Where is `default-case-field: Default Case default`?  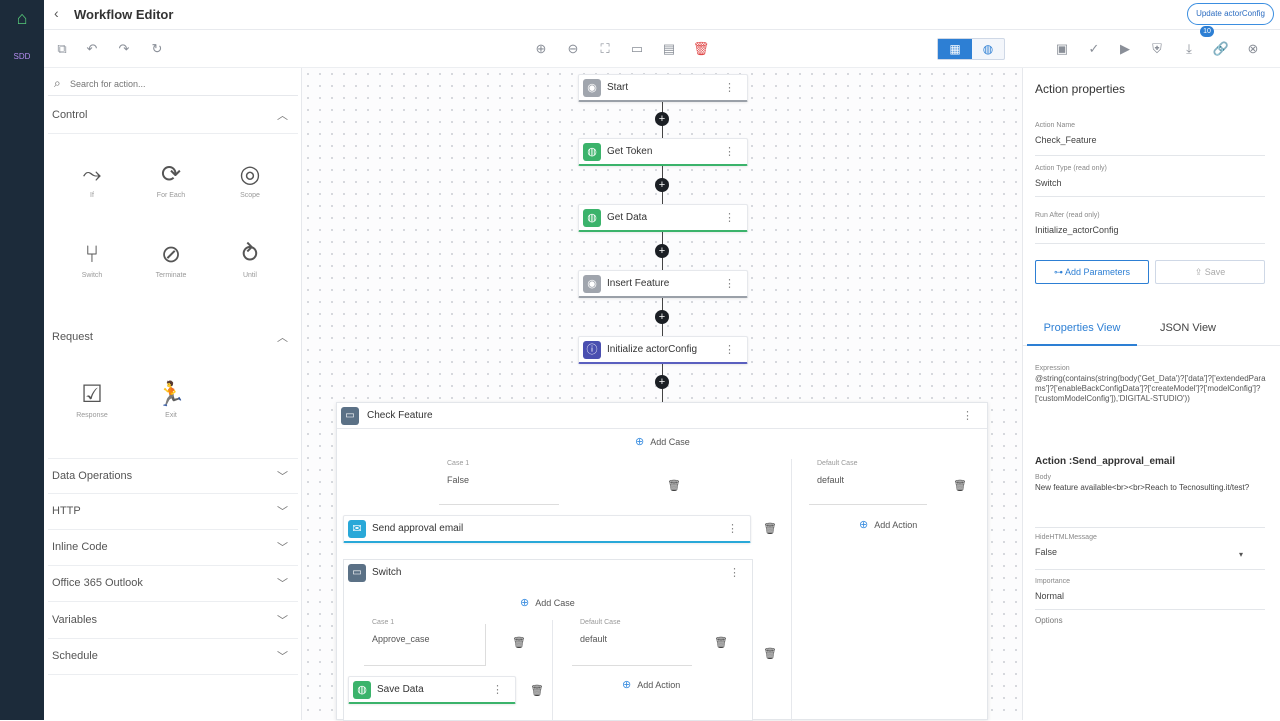 default-case-field: Default Case default is located at coordinates (868, 482).